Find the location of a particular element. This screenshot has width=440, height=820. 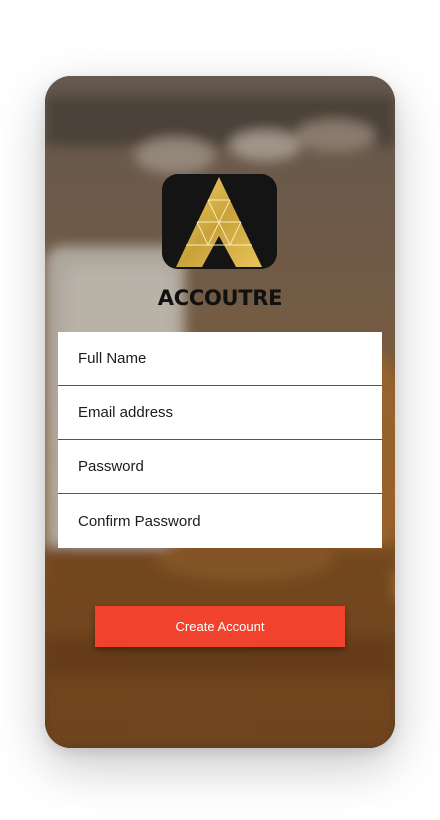

password-placeholder: Password is located at coordinates (111, 466).